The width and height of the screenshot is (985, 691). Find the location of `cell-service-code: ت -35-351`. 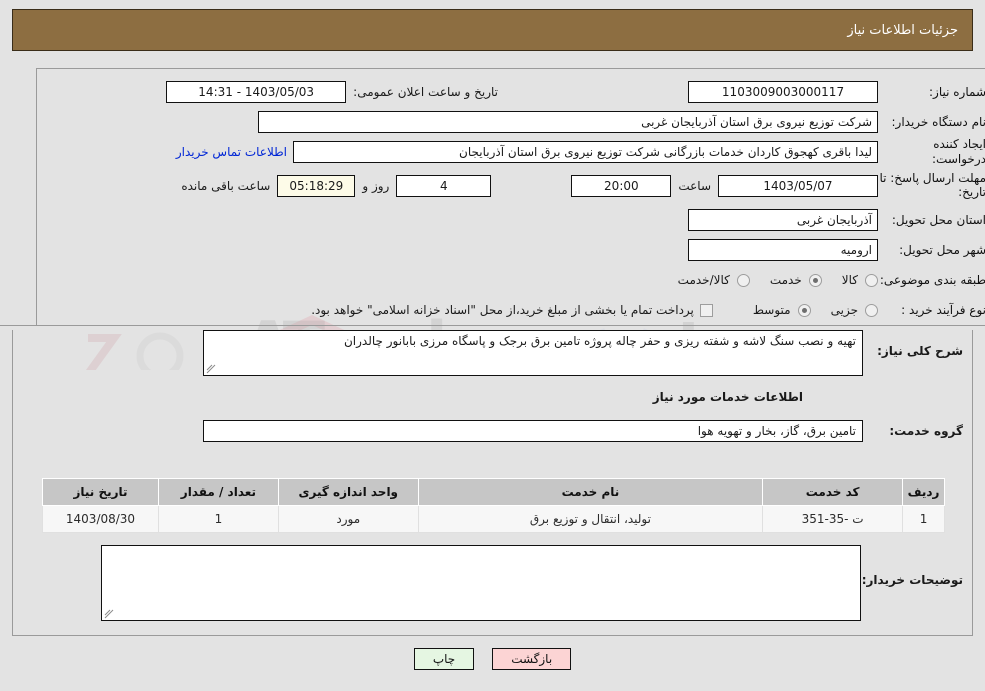

cell-service-code: ت -35-351 is located at coordinates (833, 519).